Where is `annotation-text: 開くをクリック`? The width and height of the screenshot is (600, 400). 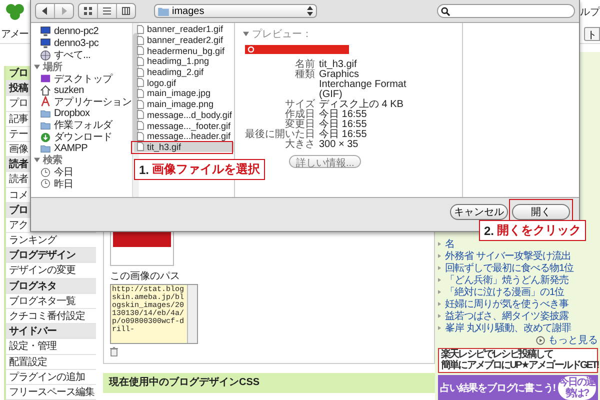 annotation-text: 開くをクリック is located at coordinates (539, 230).